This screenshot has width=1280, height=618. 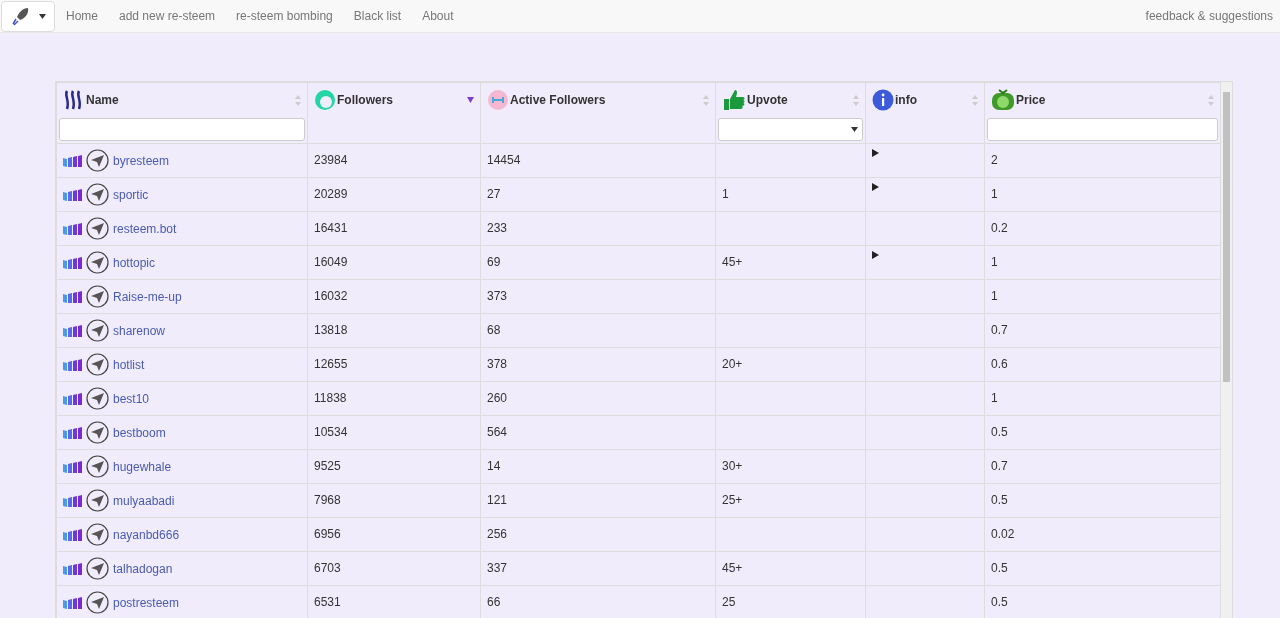 I want to click on account-link: bestboom, so click(x=139, y=432).